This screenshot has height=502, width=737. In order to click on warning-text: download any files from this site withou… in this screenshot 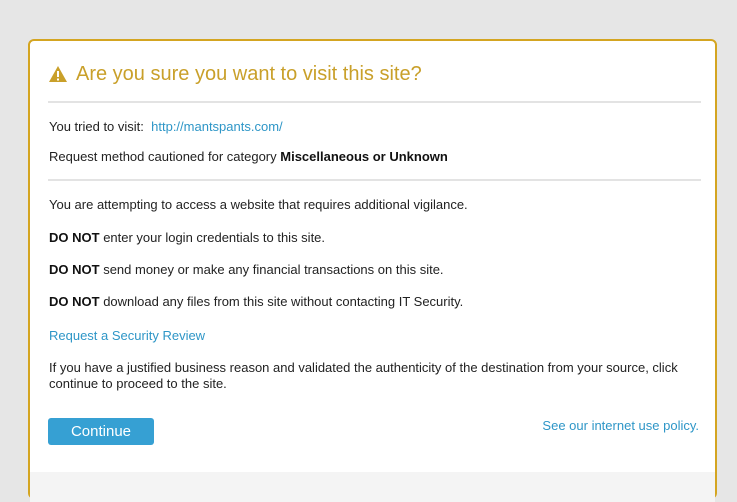, I will do `click(283, 301)`.